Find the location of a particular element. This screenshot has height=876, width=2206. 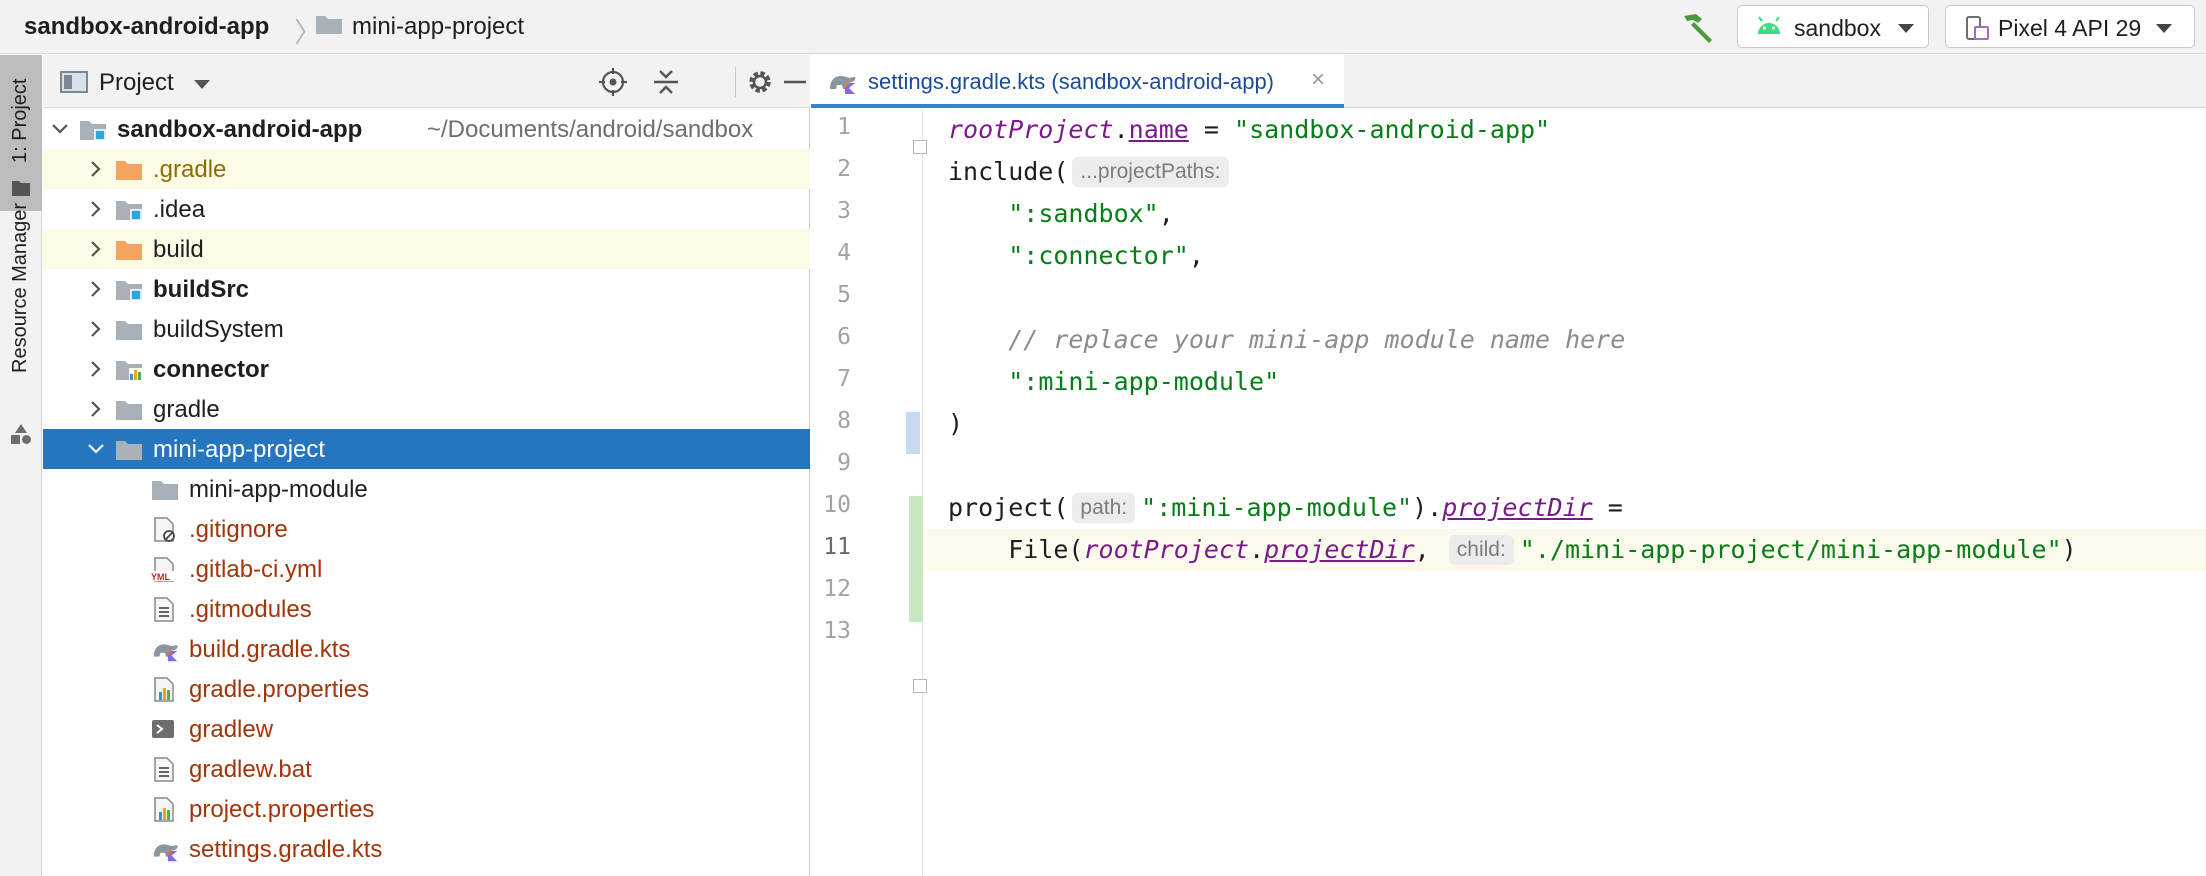

code-token: include( is located at coordinates (1008, 171).